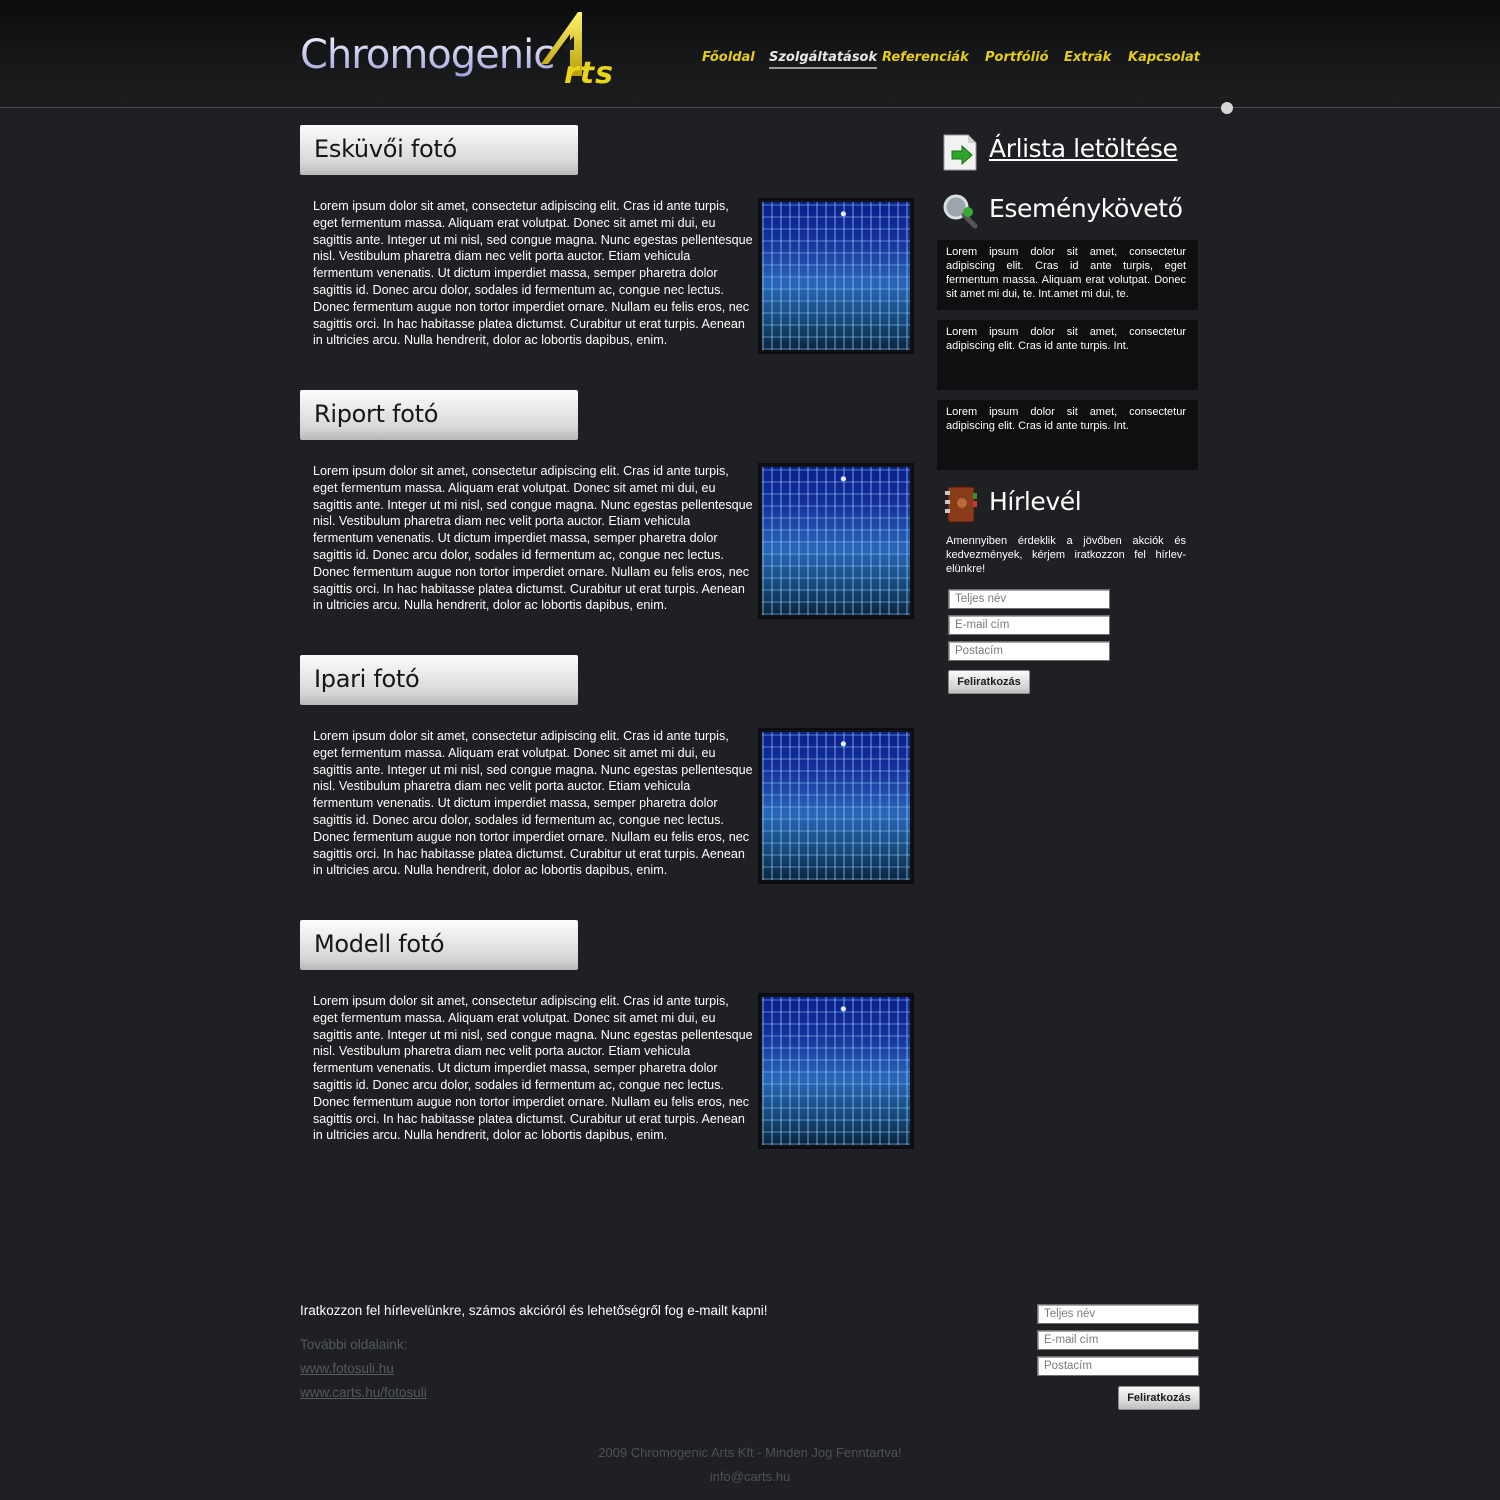 The width and height of the screenshot is (1500, 1500). Describe the element at coordinates (750, 1476) in the screenshot. I see `footer-email: info@carts.hu` at that location.